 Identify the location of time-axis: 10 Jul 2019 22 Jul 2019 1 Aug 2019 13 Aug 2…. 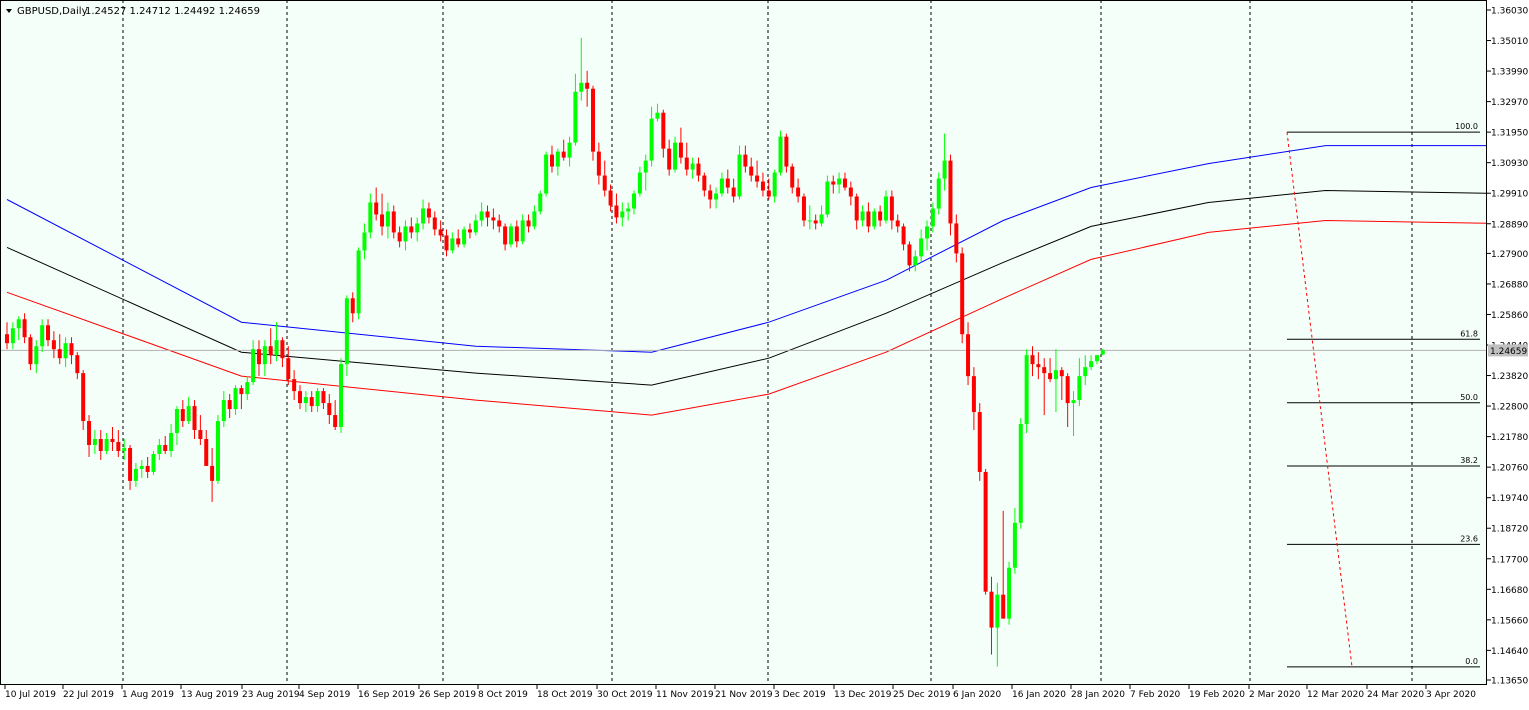
(743, 695).